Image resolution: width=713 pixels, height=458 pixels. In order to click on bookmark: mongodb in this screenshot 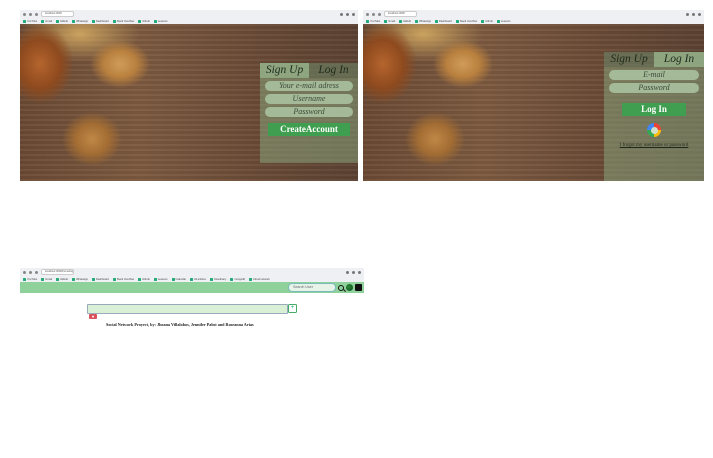, I will do `click(237, 279)`.